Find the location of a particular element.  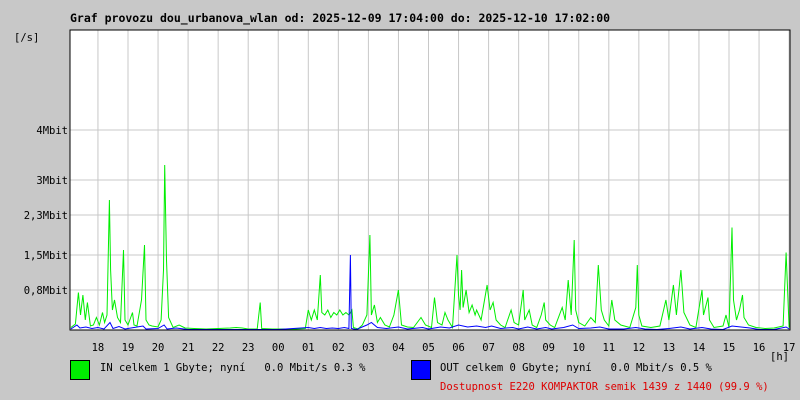

y-tick-label: 2,3Mbit is located at coordinates (46, 216).